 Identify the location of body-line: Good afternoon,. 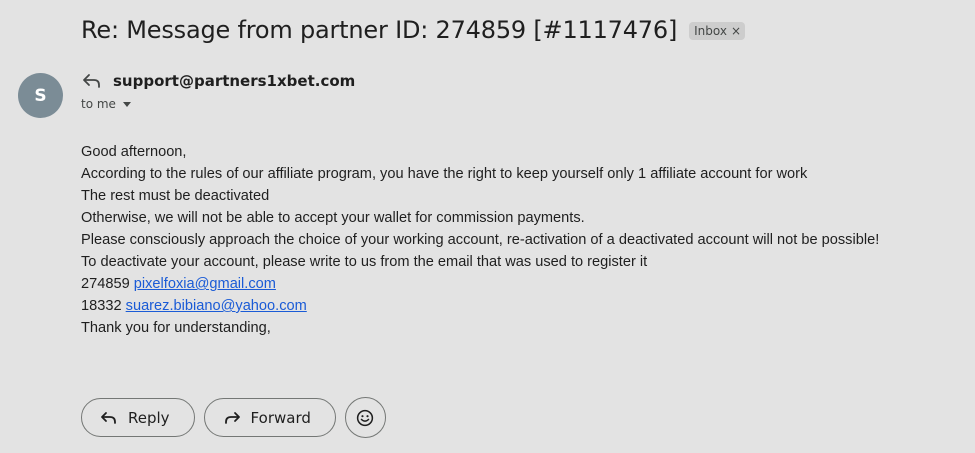
(134, 152).